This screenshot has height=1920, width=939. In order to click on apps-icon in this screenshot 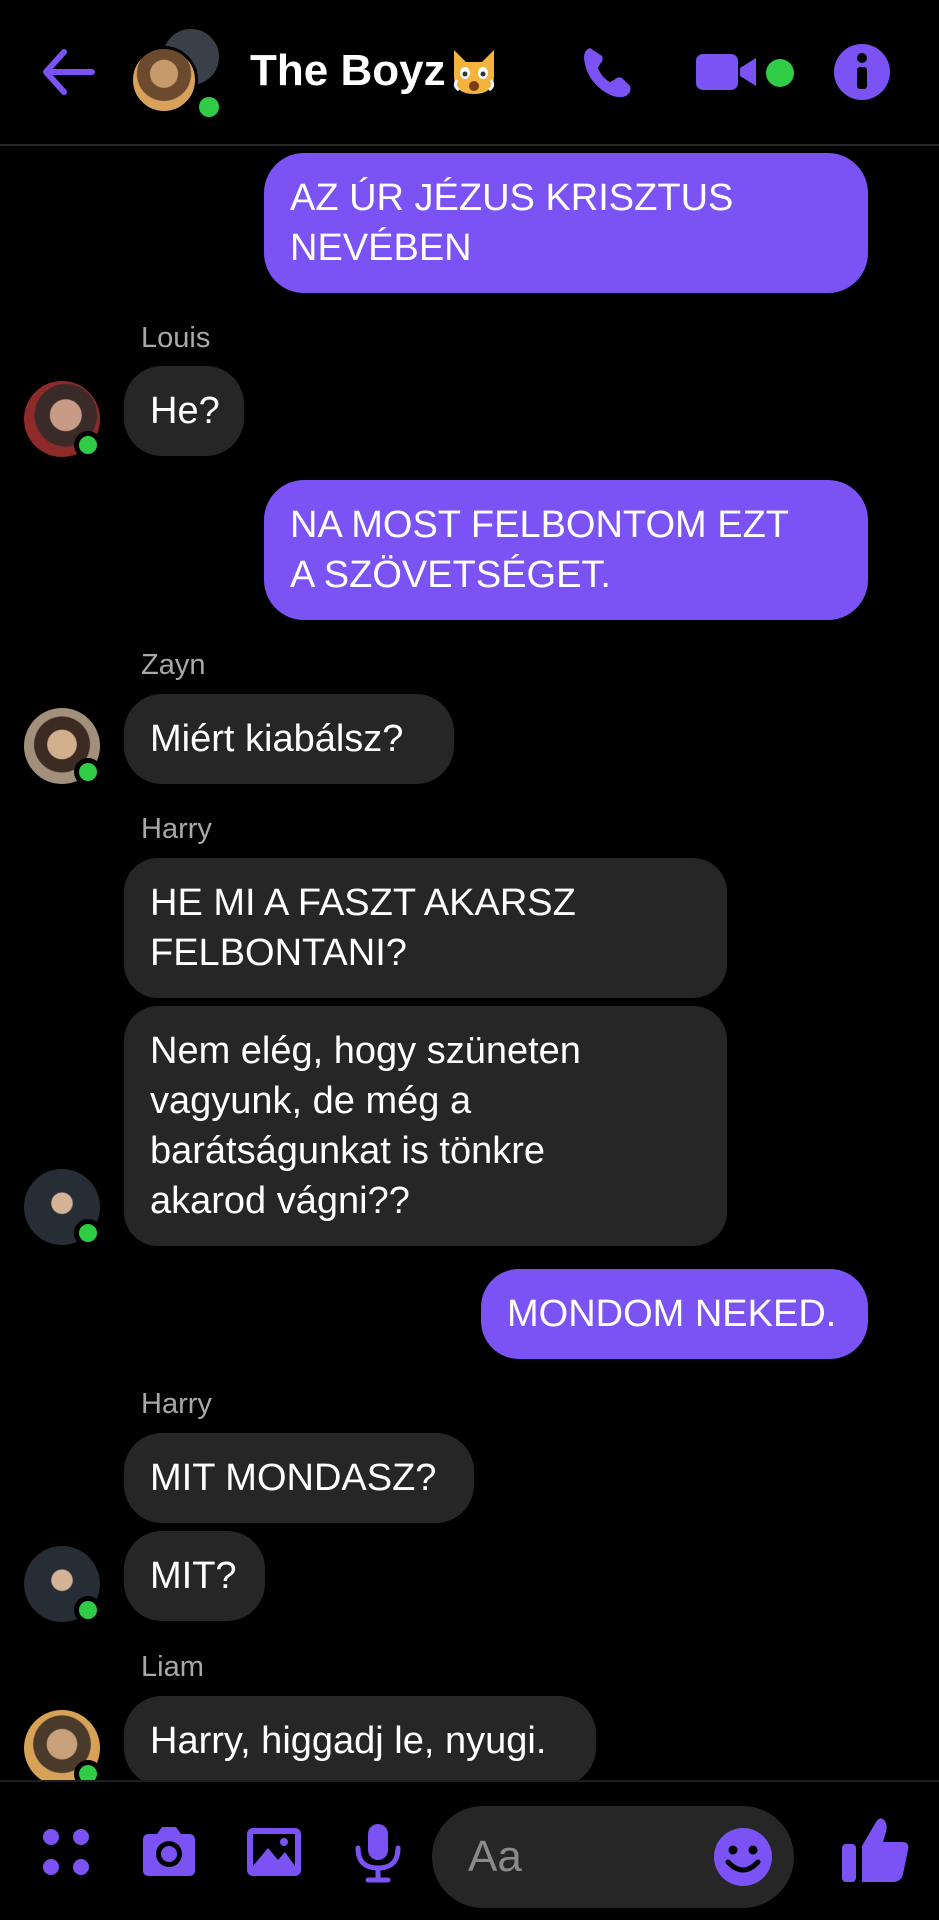, I will do `click(66, 1852)`.